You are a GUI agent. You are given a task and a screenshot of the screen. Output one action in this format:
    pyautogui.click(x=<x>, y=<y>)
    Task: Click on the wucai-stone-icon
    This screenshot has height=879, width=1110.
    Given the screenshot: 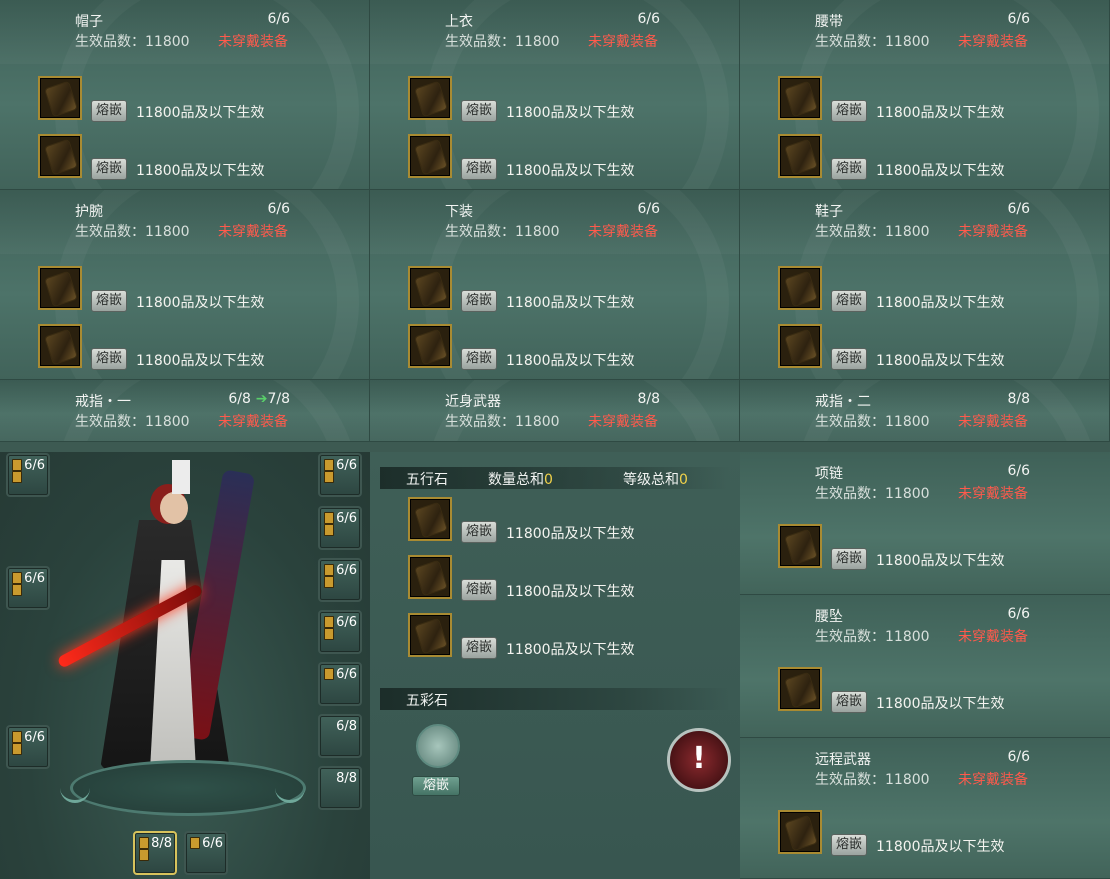 What is the action you would take?
    pyautogui.click(x=438, y=746)
    